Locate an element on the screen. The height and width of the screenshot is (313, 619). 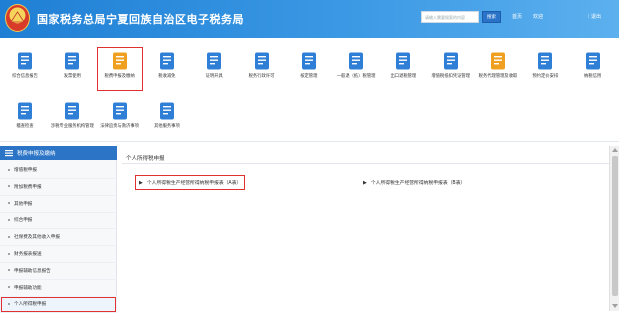
sidebar-header: 税费申报及缴纳 is located at coordinates (58, 153).